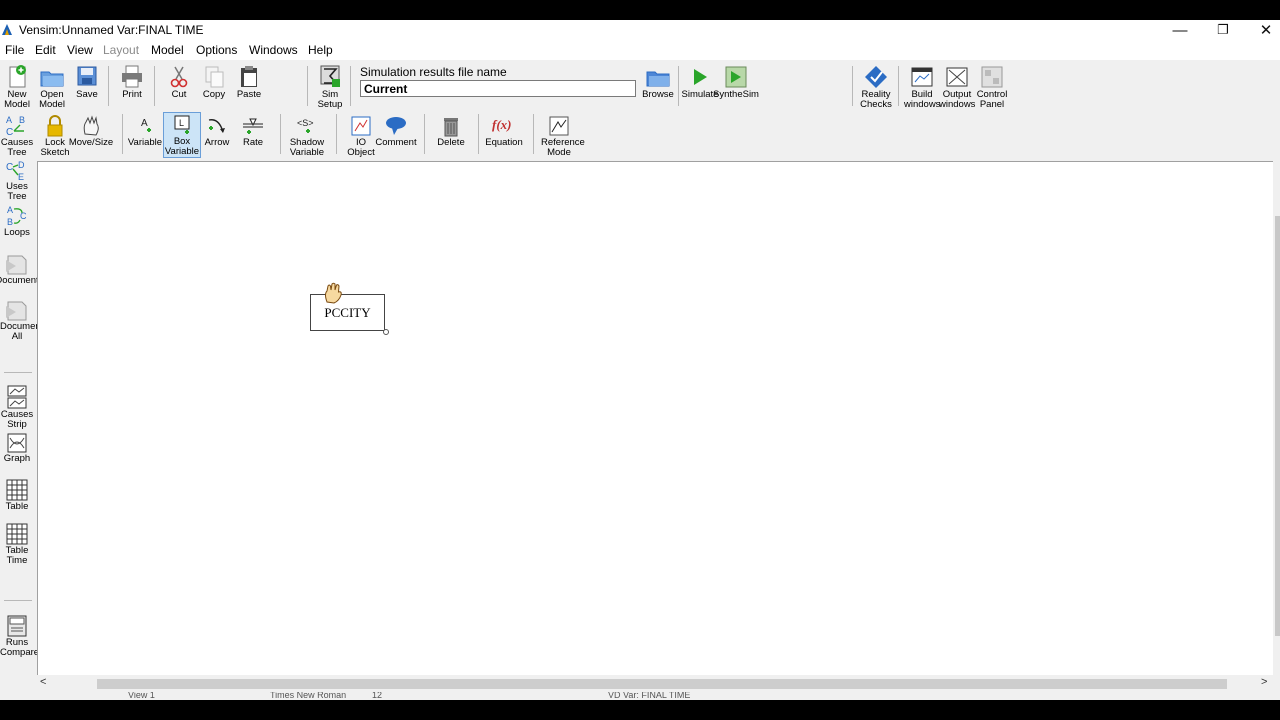 This screenshot has width=1280, height=720. Describe the element at coordinates (649, 696) in the screenshot. I see `status-variable: VD Var: FINAL TIME` at that location.